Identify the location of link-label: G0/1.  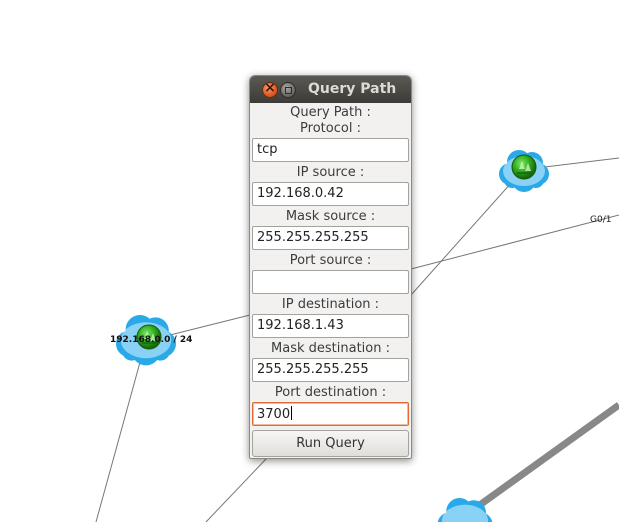
(601, 220).